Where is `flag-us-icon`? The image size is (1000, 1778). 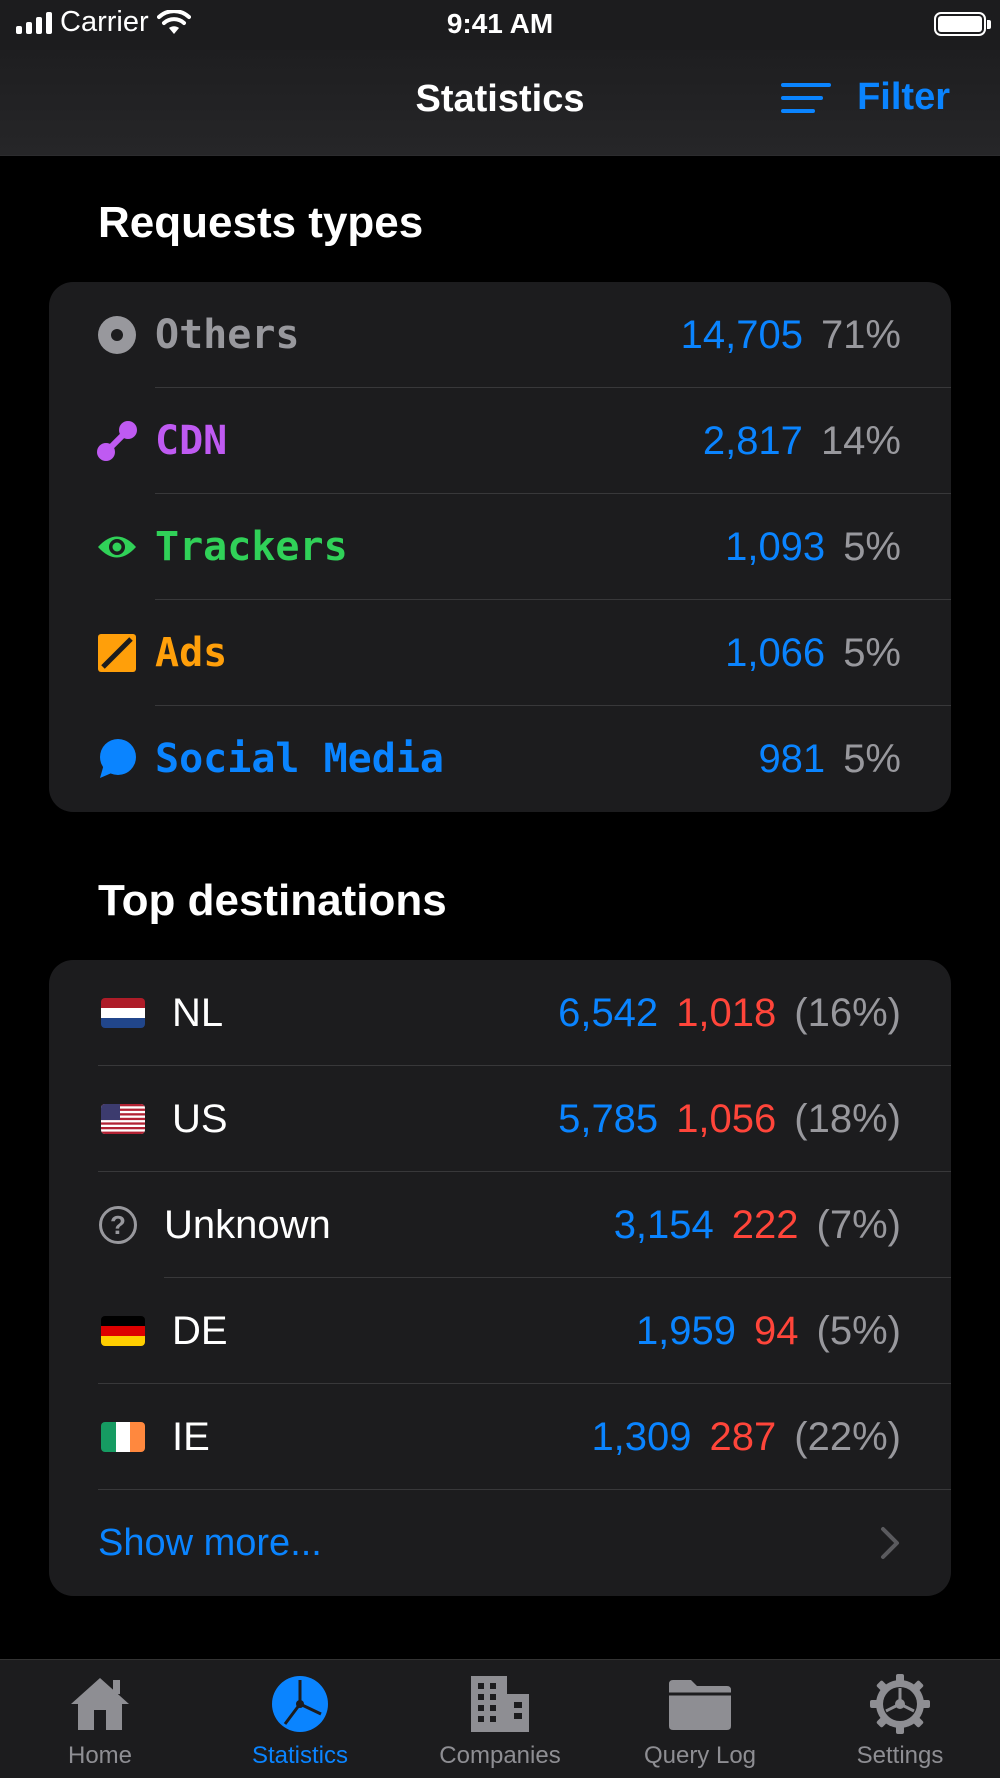
flag-us-icon is located at coordinates (123, 1119).